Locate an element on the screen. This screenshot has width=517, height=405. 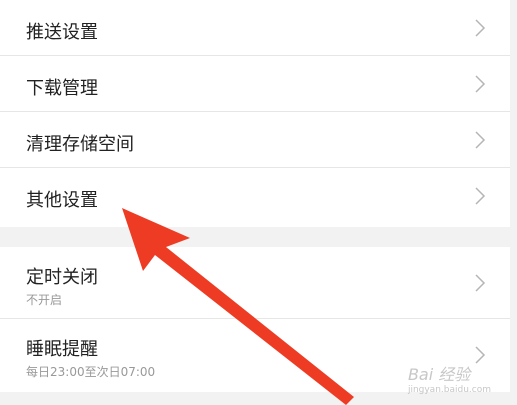
settings-item-label: 定时关闭 is located at coordinates (62, 277).